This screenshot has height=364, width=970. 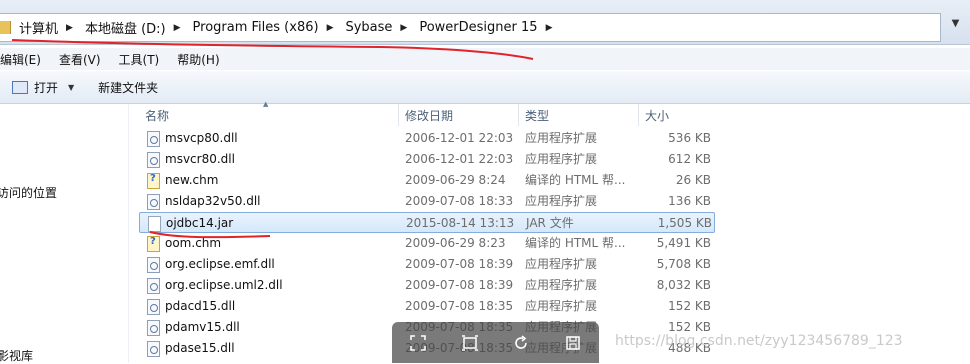 What do you see at coordinates (269, 115) in the screenshot?
I see `column-name: 名称` at bounding box center [269, 115].